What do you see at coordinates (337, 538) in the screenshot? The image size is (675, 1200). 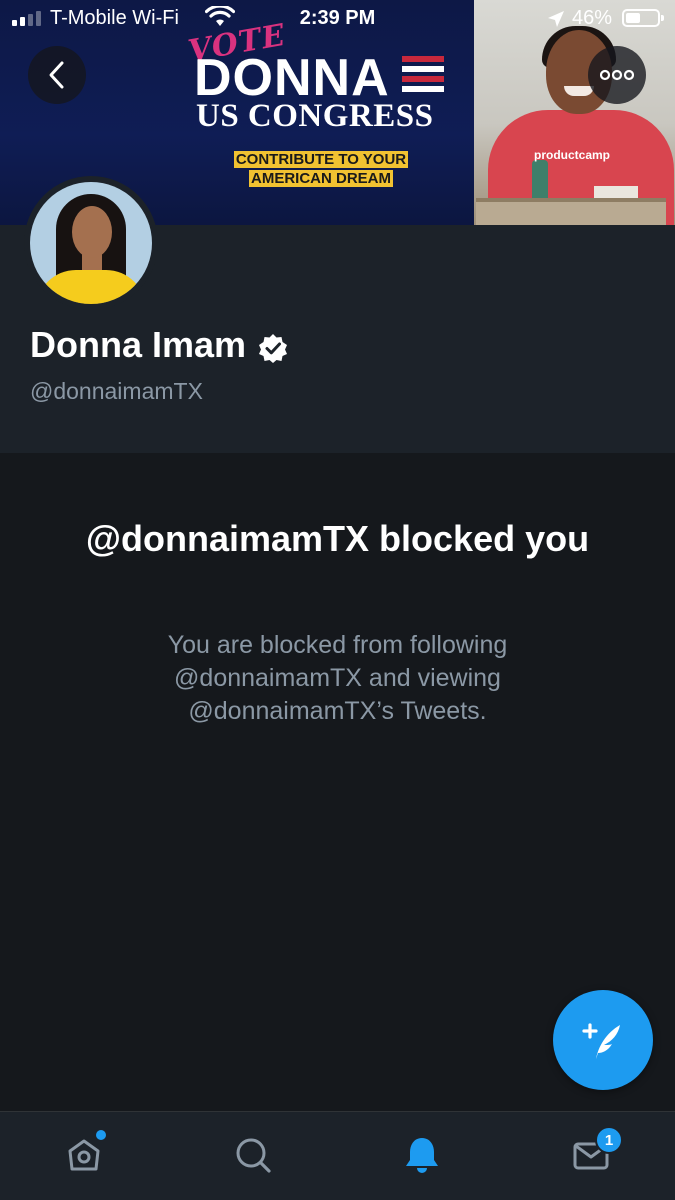 I see `blocked-title: @donnaimamTX blocked you` at bounding box center [337, 538].